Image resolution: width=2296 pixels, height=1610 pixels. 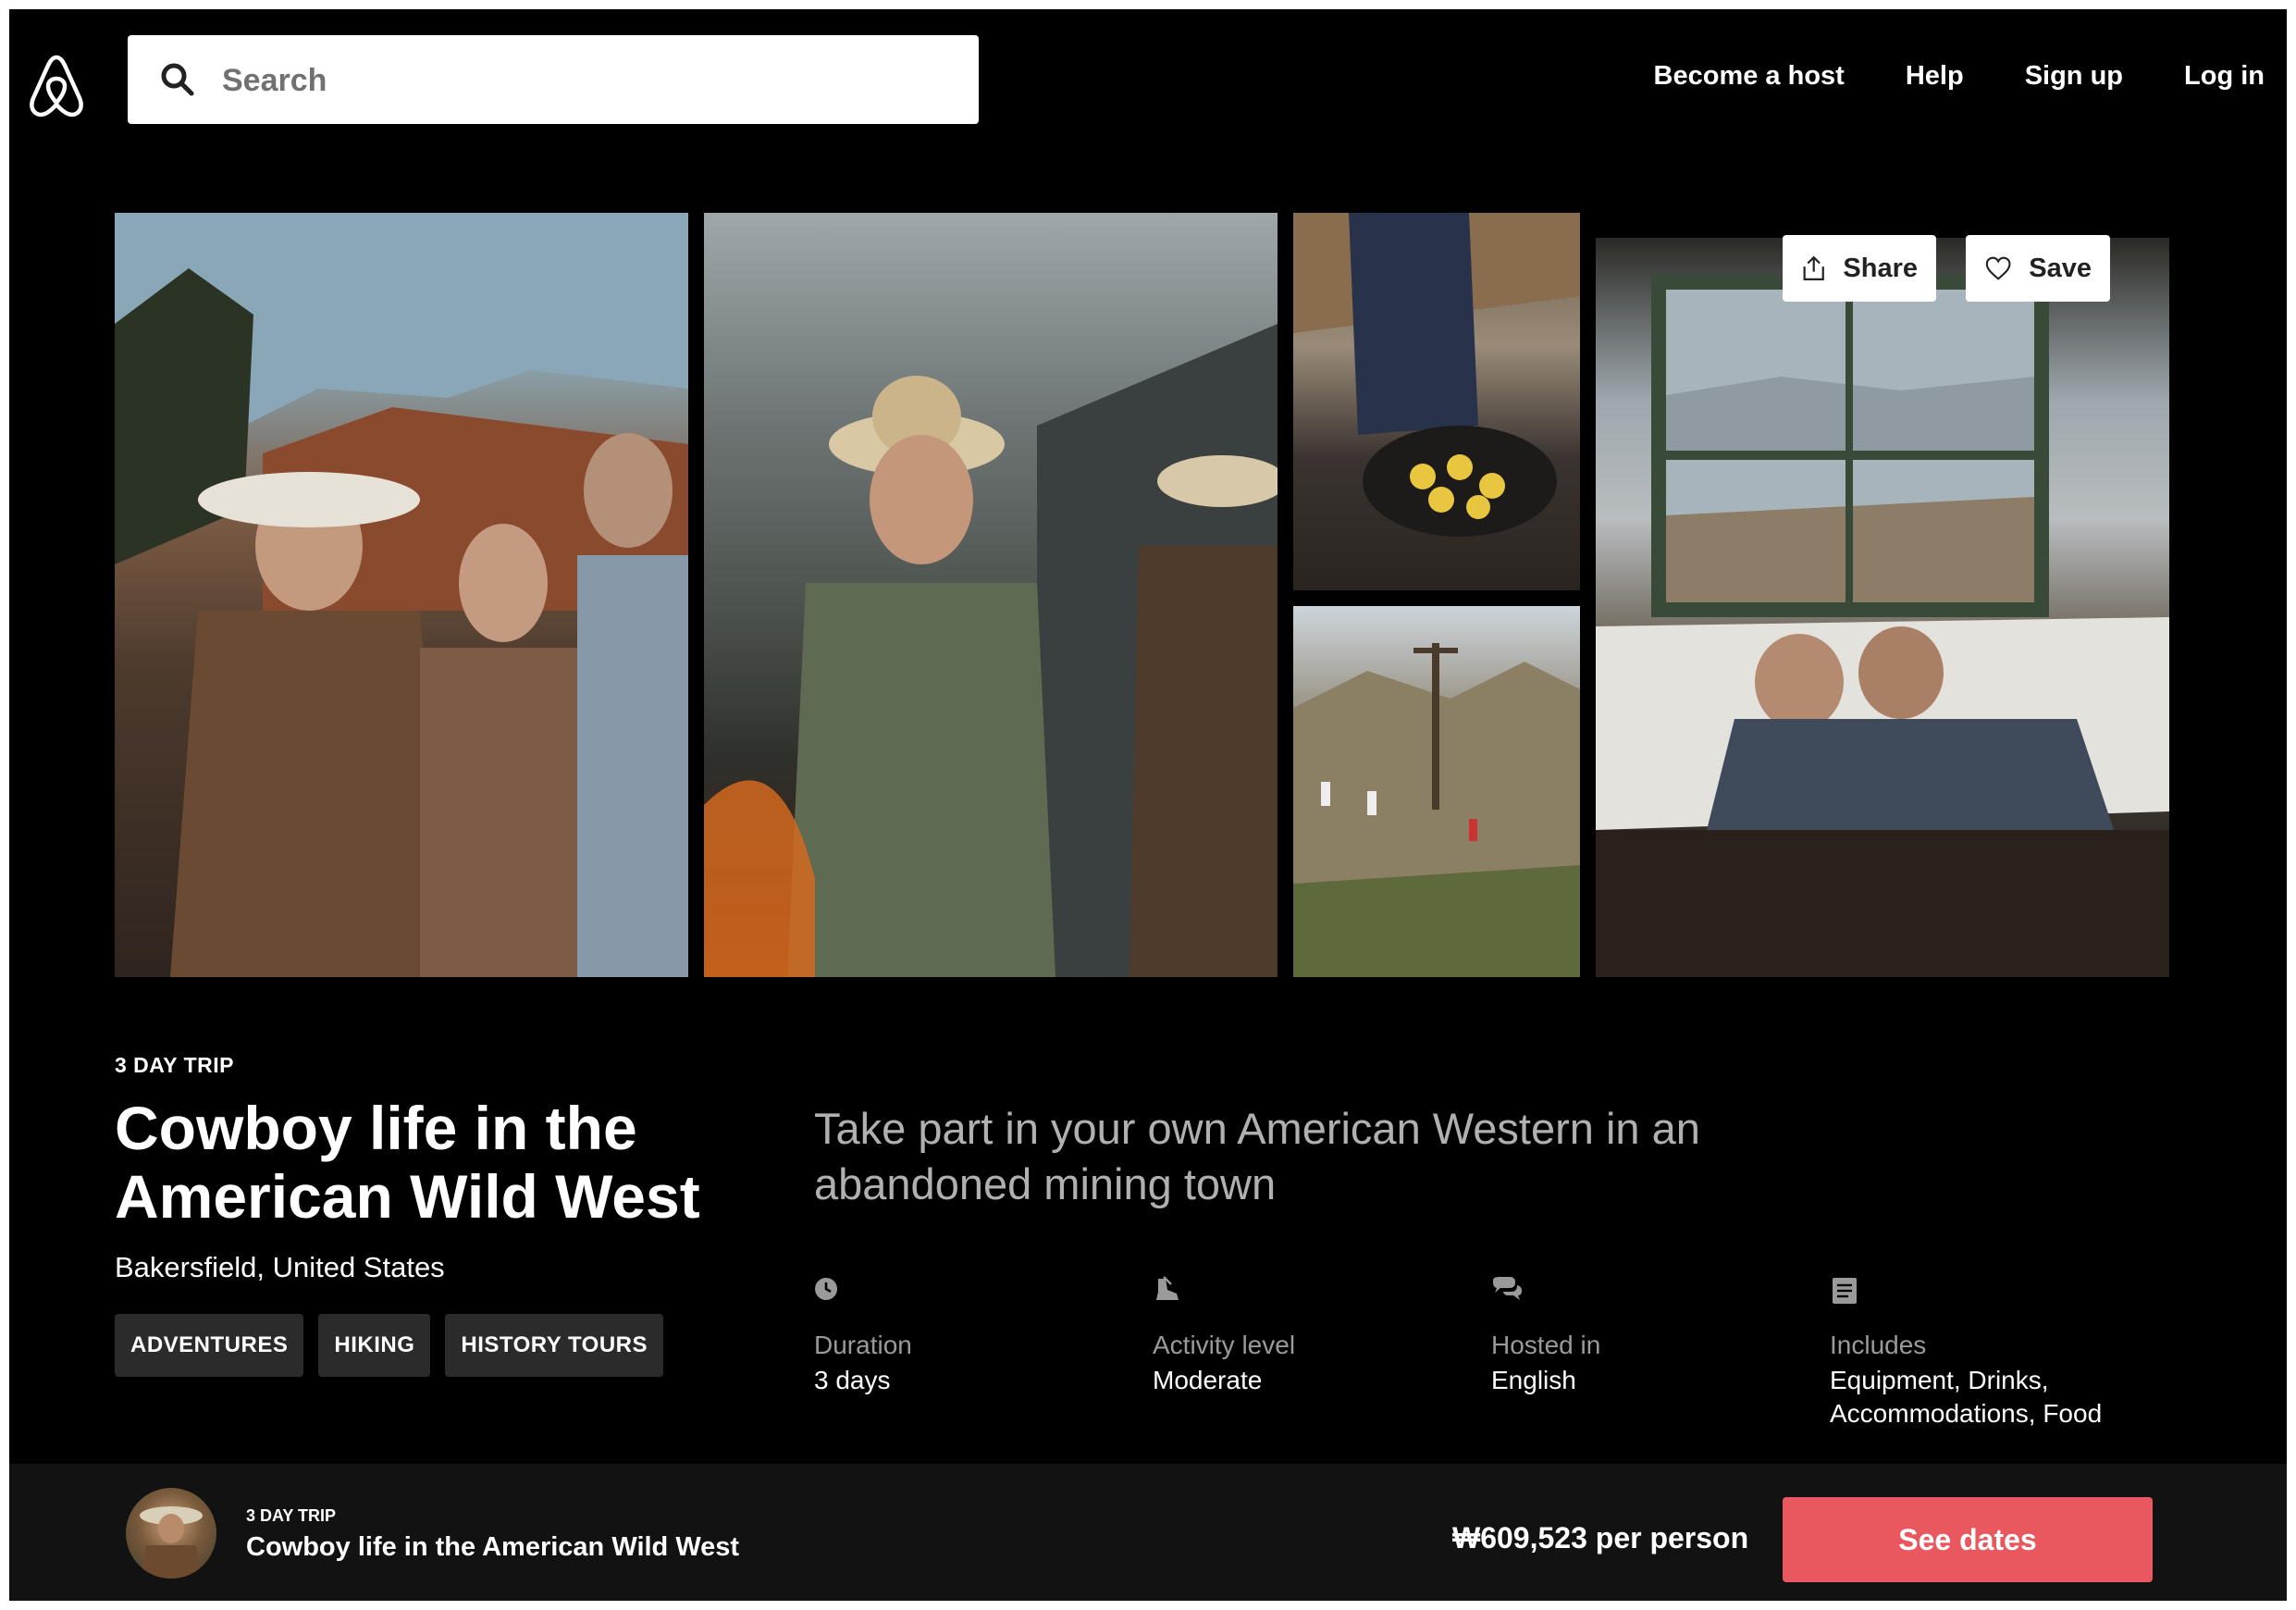 I want to click on gallery-photo-cowboy-campfire, so click(x=991, y=595).